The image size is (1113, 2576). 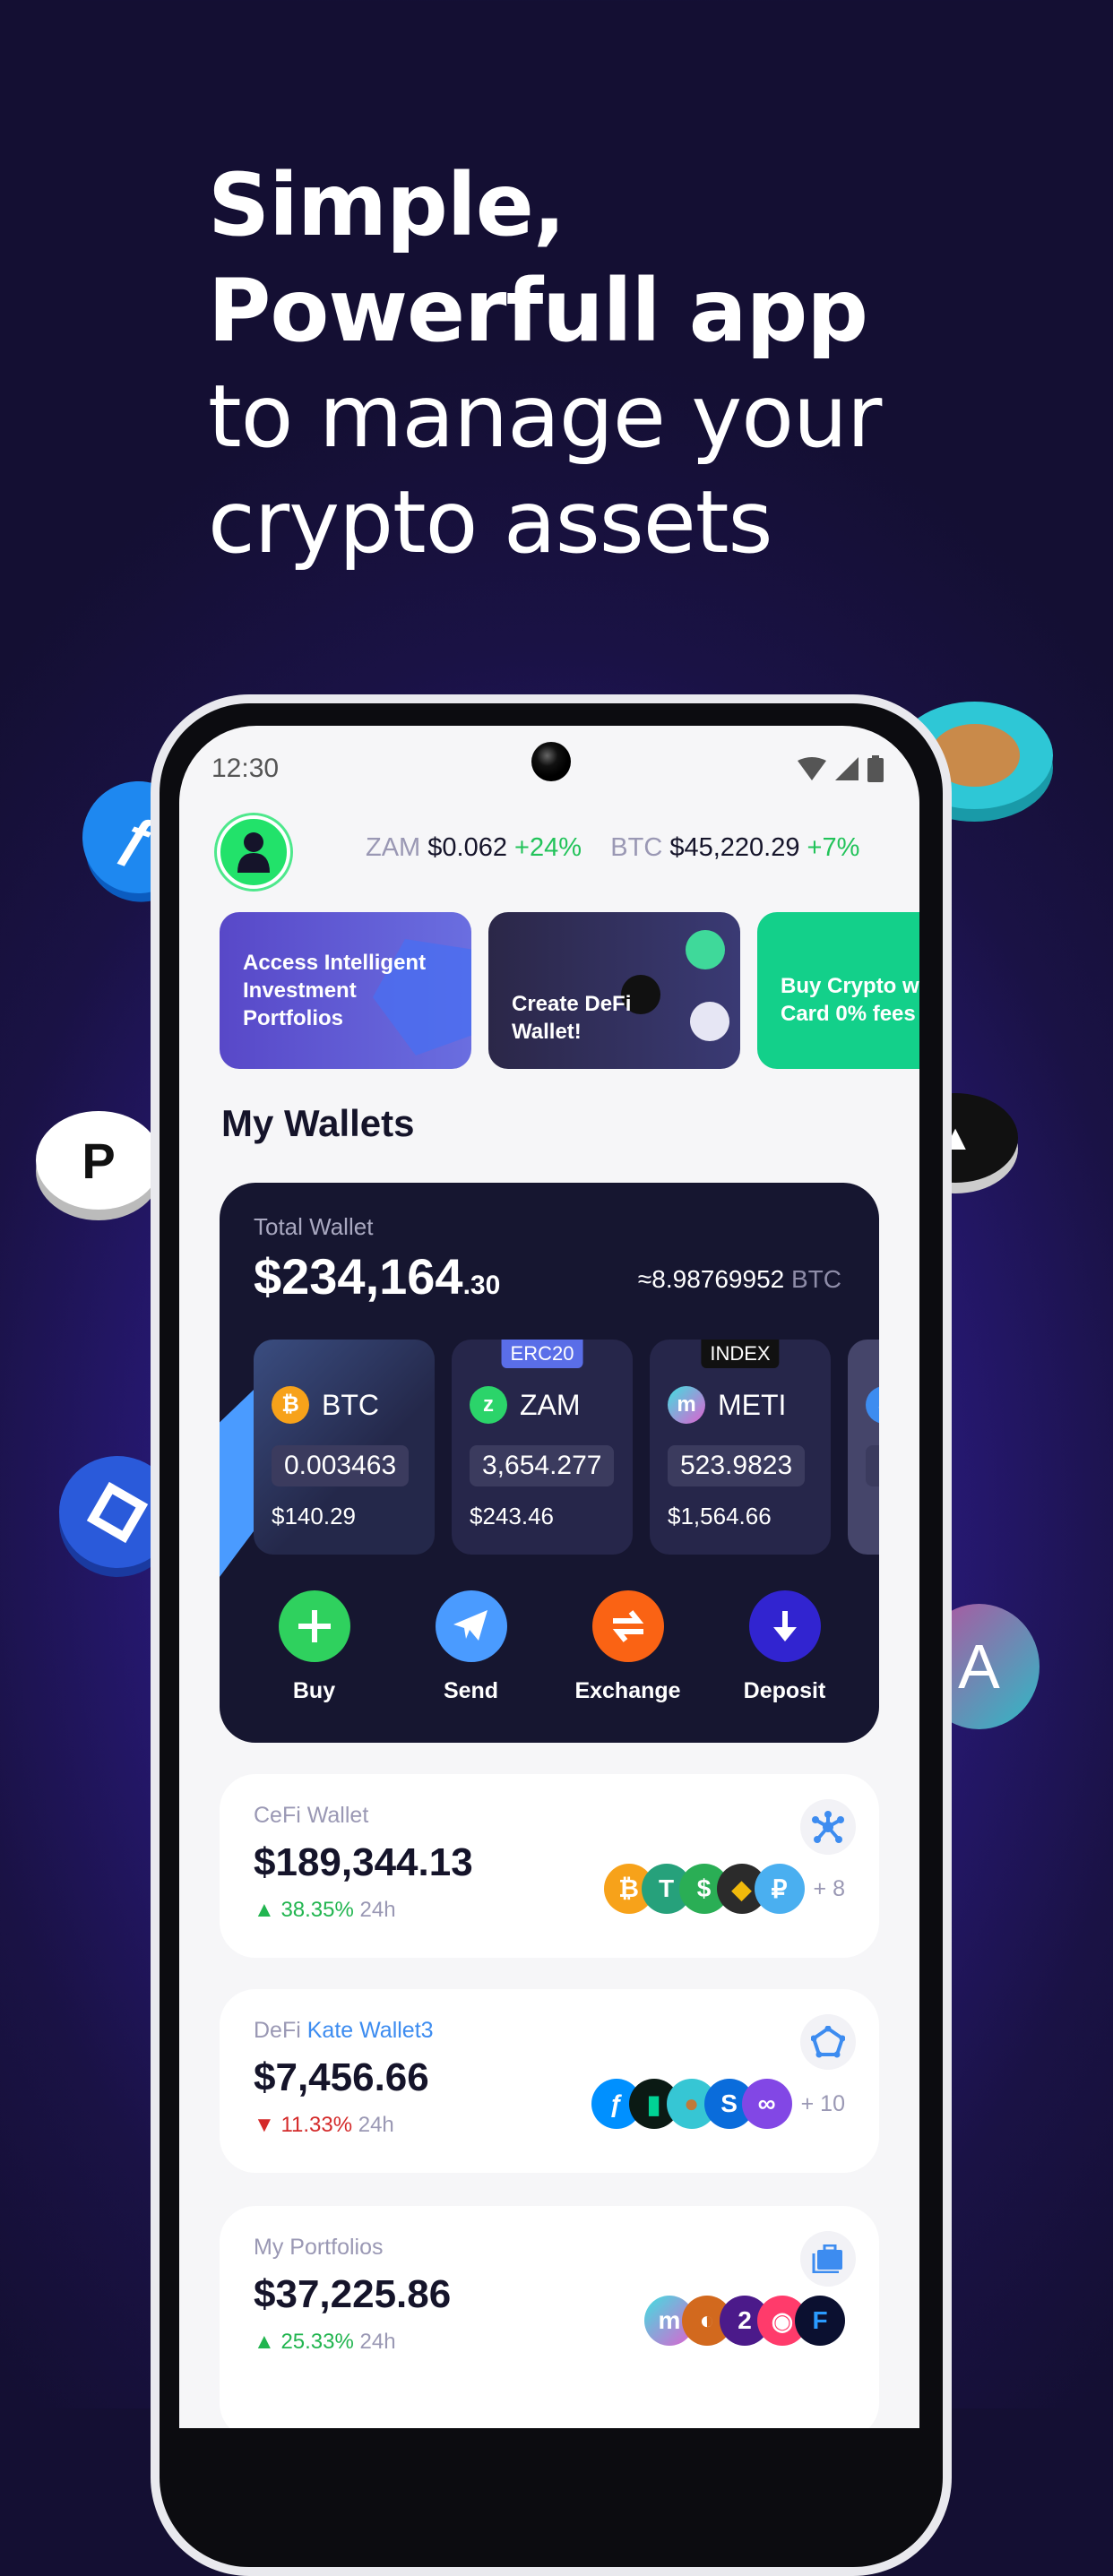 What do you see at coordinates (846, 768) in the screenshot?
I see `signal-icon` at bounding box center [846, 768].